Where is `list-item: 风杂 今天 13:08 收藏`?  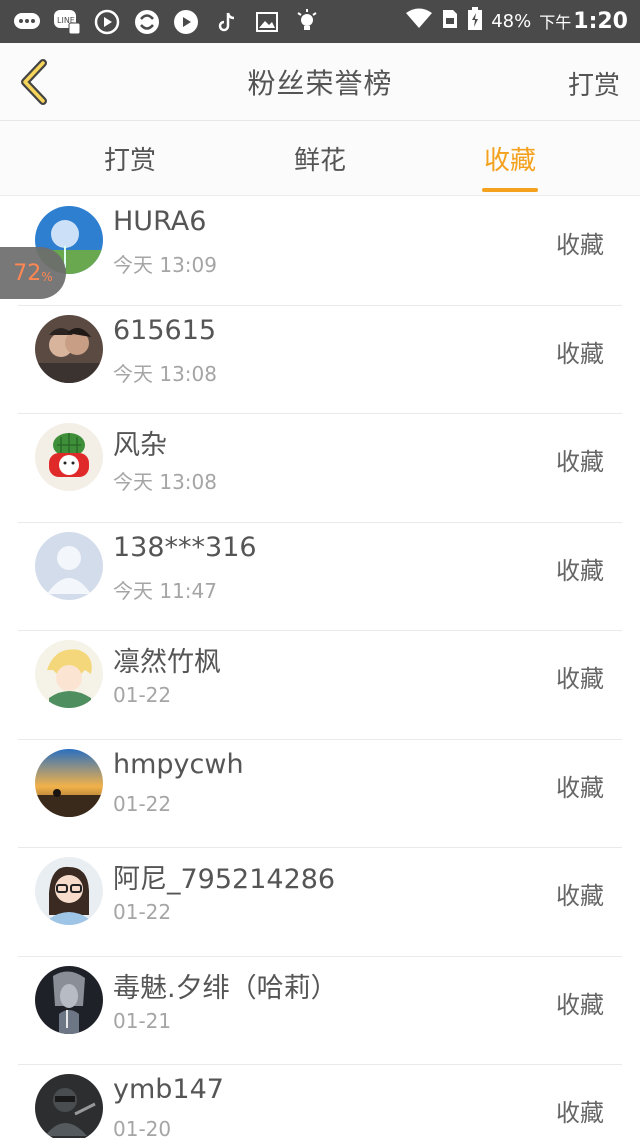
list-item: 风杂 今天 13:08 收藏 is located at coordinates (320, 468).